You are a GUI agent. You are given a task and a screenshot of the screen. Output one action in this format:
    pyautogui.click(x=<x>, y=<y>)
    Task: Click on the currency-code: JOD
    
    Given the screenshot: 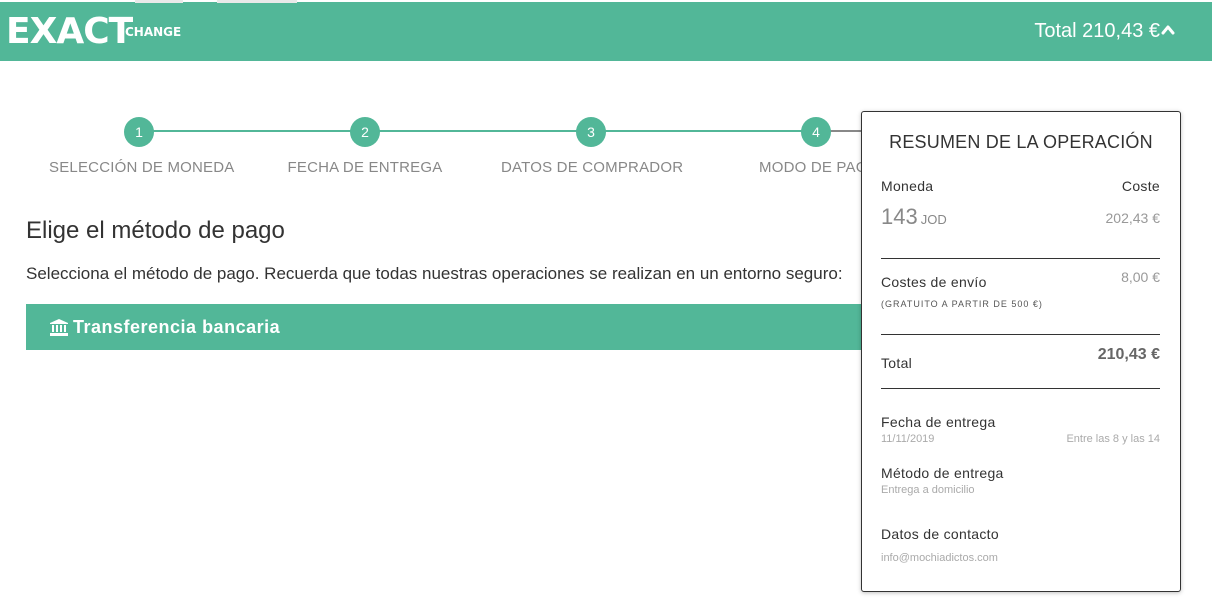 What is the action you would take?
    pyautogui.click(x=933, y=219)
    